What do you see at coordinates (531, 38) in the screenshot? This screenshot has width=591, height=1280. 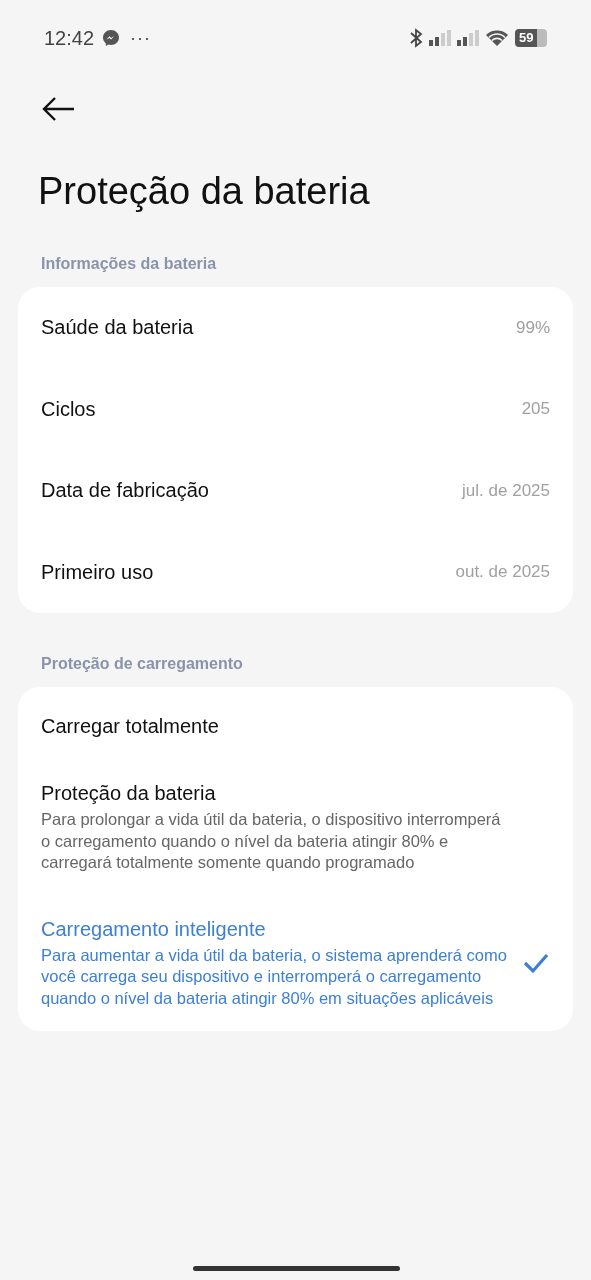 I see `battery-icon: 59` at bounding box center [531, 38].